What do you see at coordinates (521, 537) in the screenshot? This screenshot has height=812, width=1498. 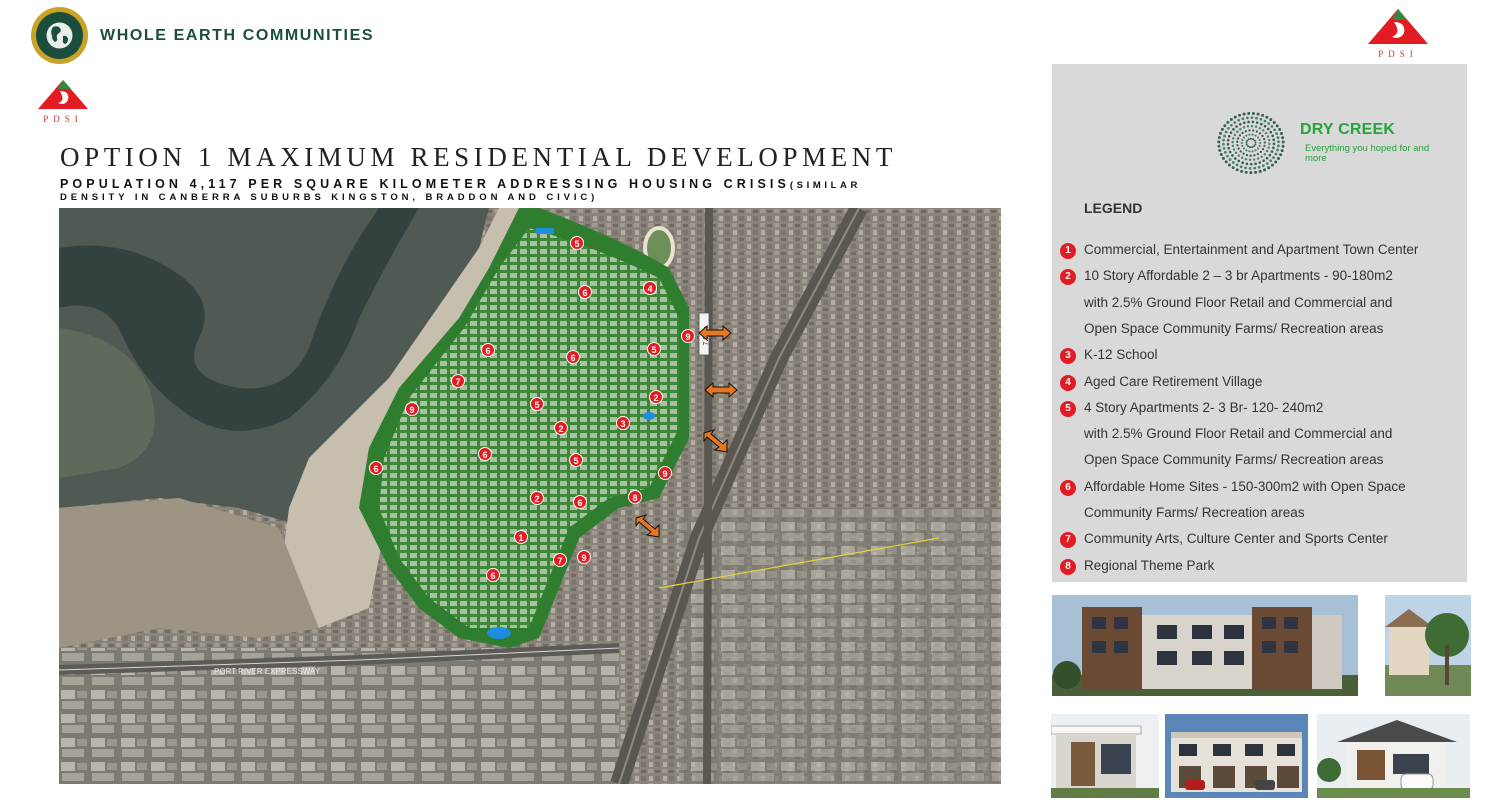 I see `map-marker: 1` at bounding box center [521, 537].